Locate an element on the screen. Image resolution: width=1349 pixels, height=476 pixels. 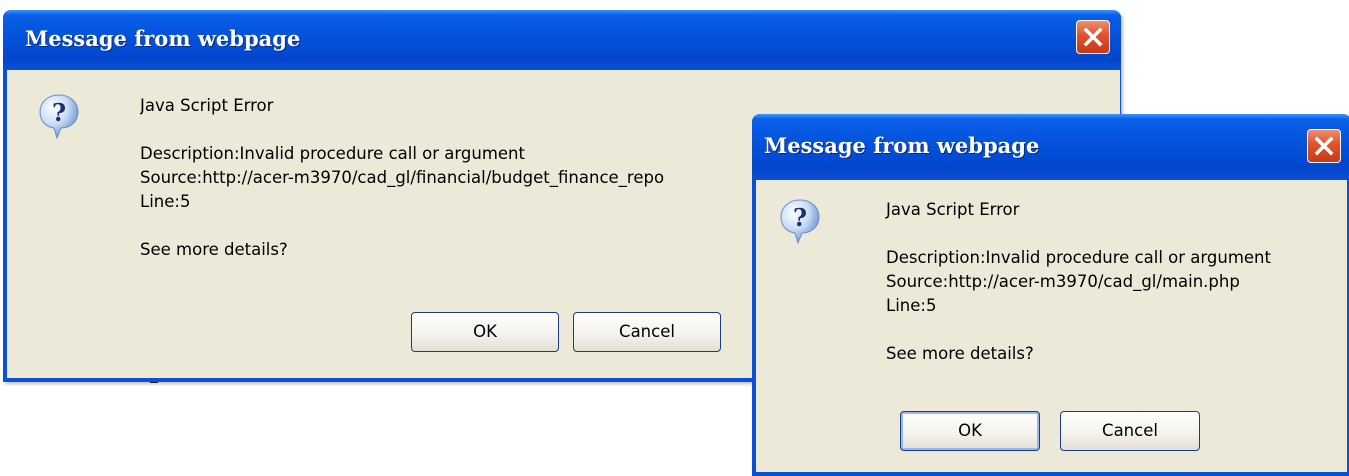
error-source: Source:http://acer-m3970/cad_gl/main.php is located at coordinates (1063, 281).